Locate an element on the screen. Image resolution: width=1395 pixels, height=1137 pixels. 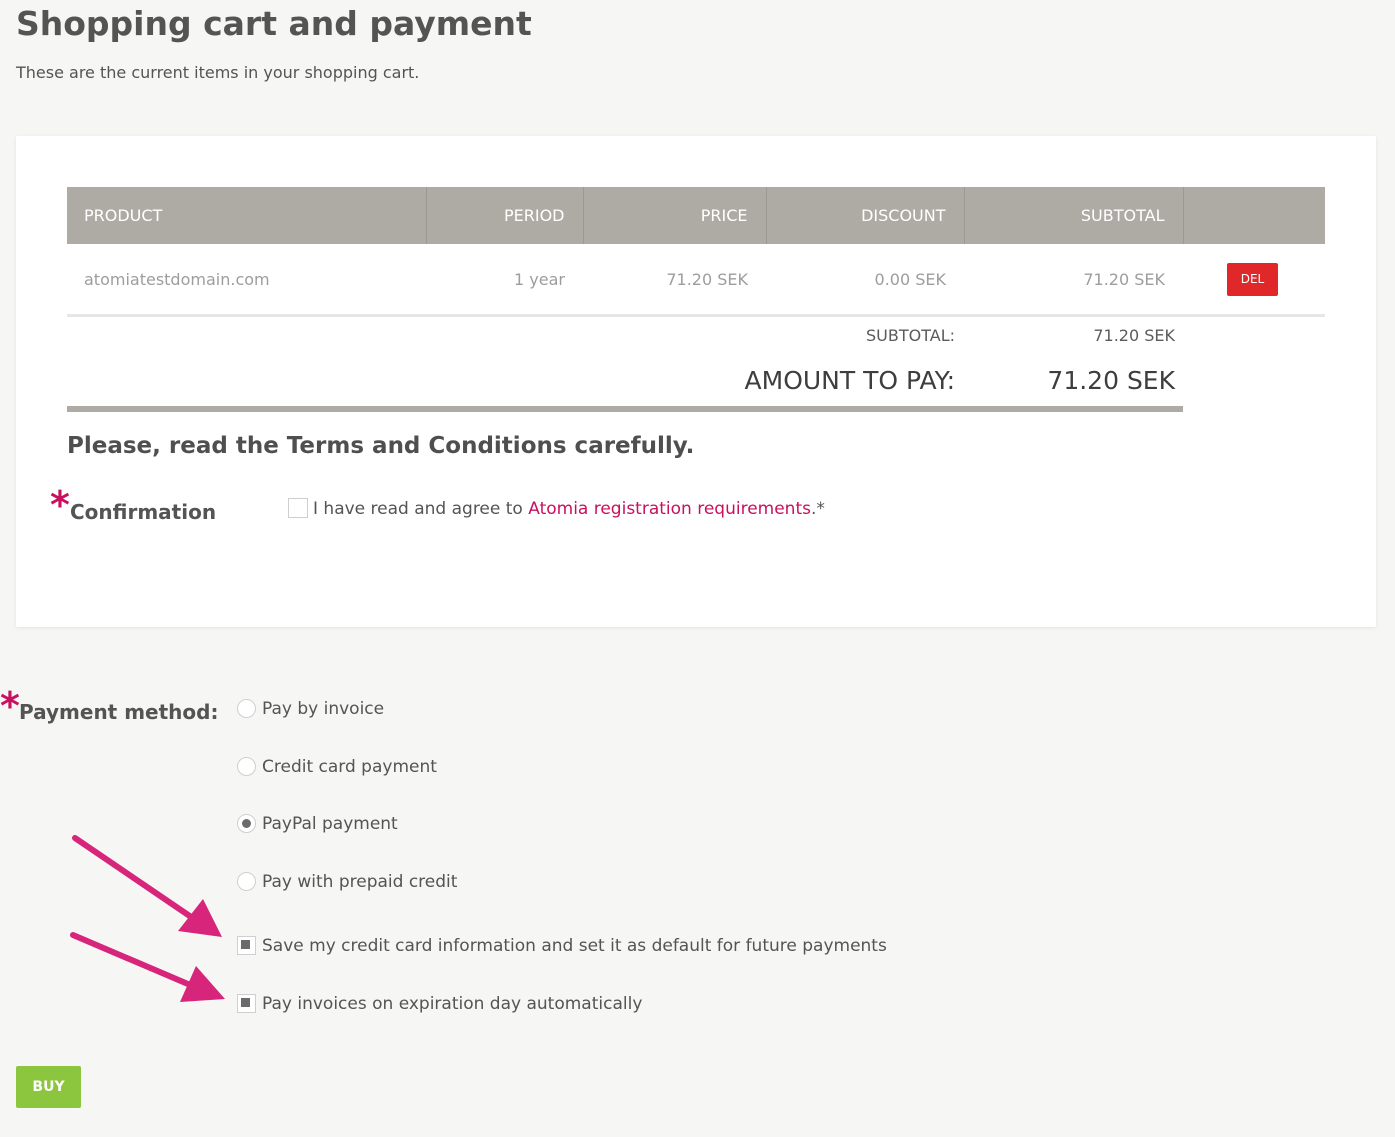
terms-checkbox is located at coordinates (298, 508).